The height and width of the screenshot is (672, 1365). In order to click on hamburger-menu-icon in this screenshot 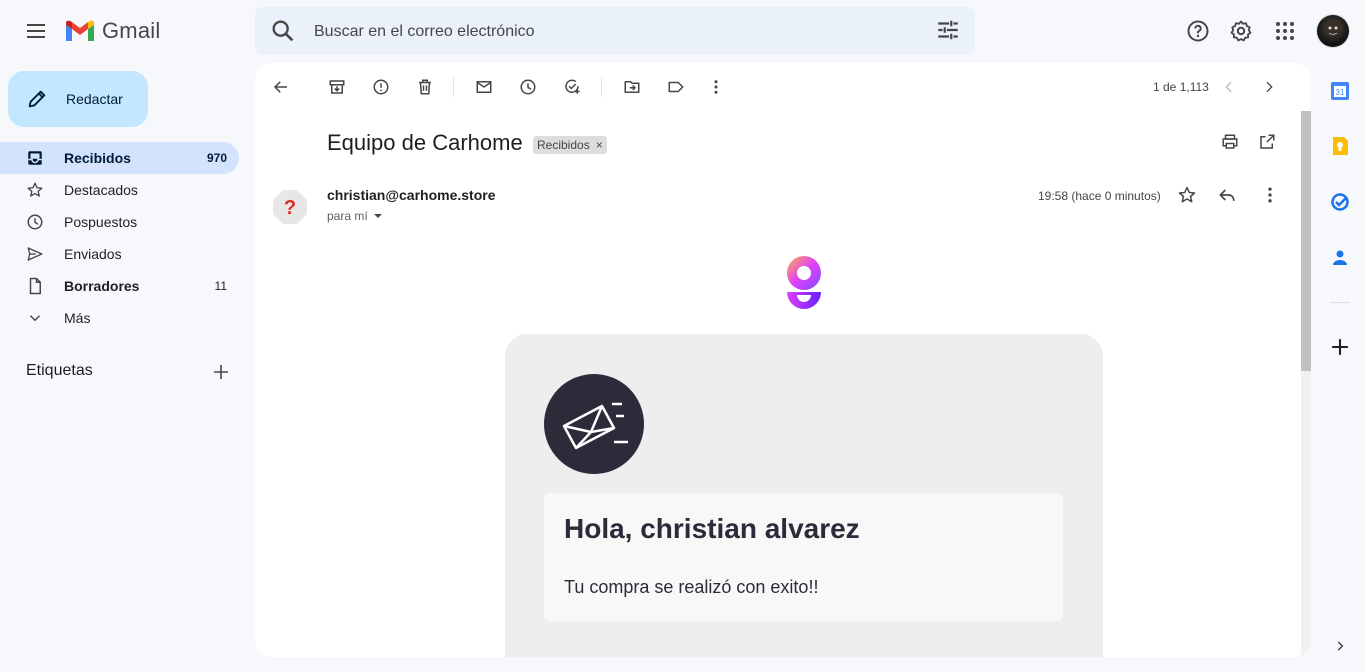, I will do `click(36, 31)`.